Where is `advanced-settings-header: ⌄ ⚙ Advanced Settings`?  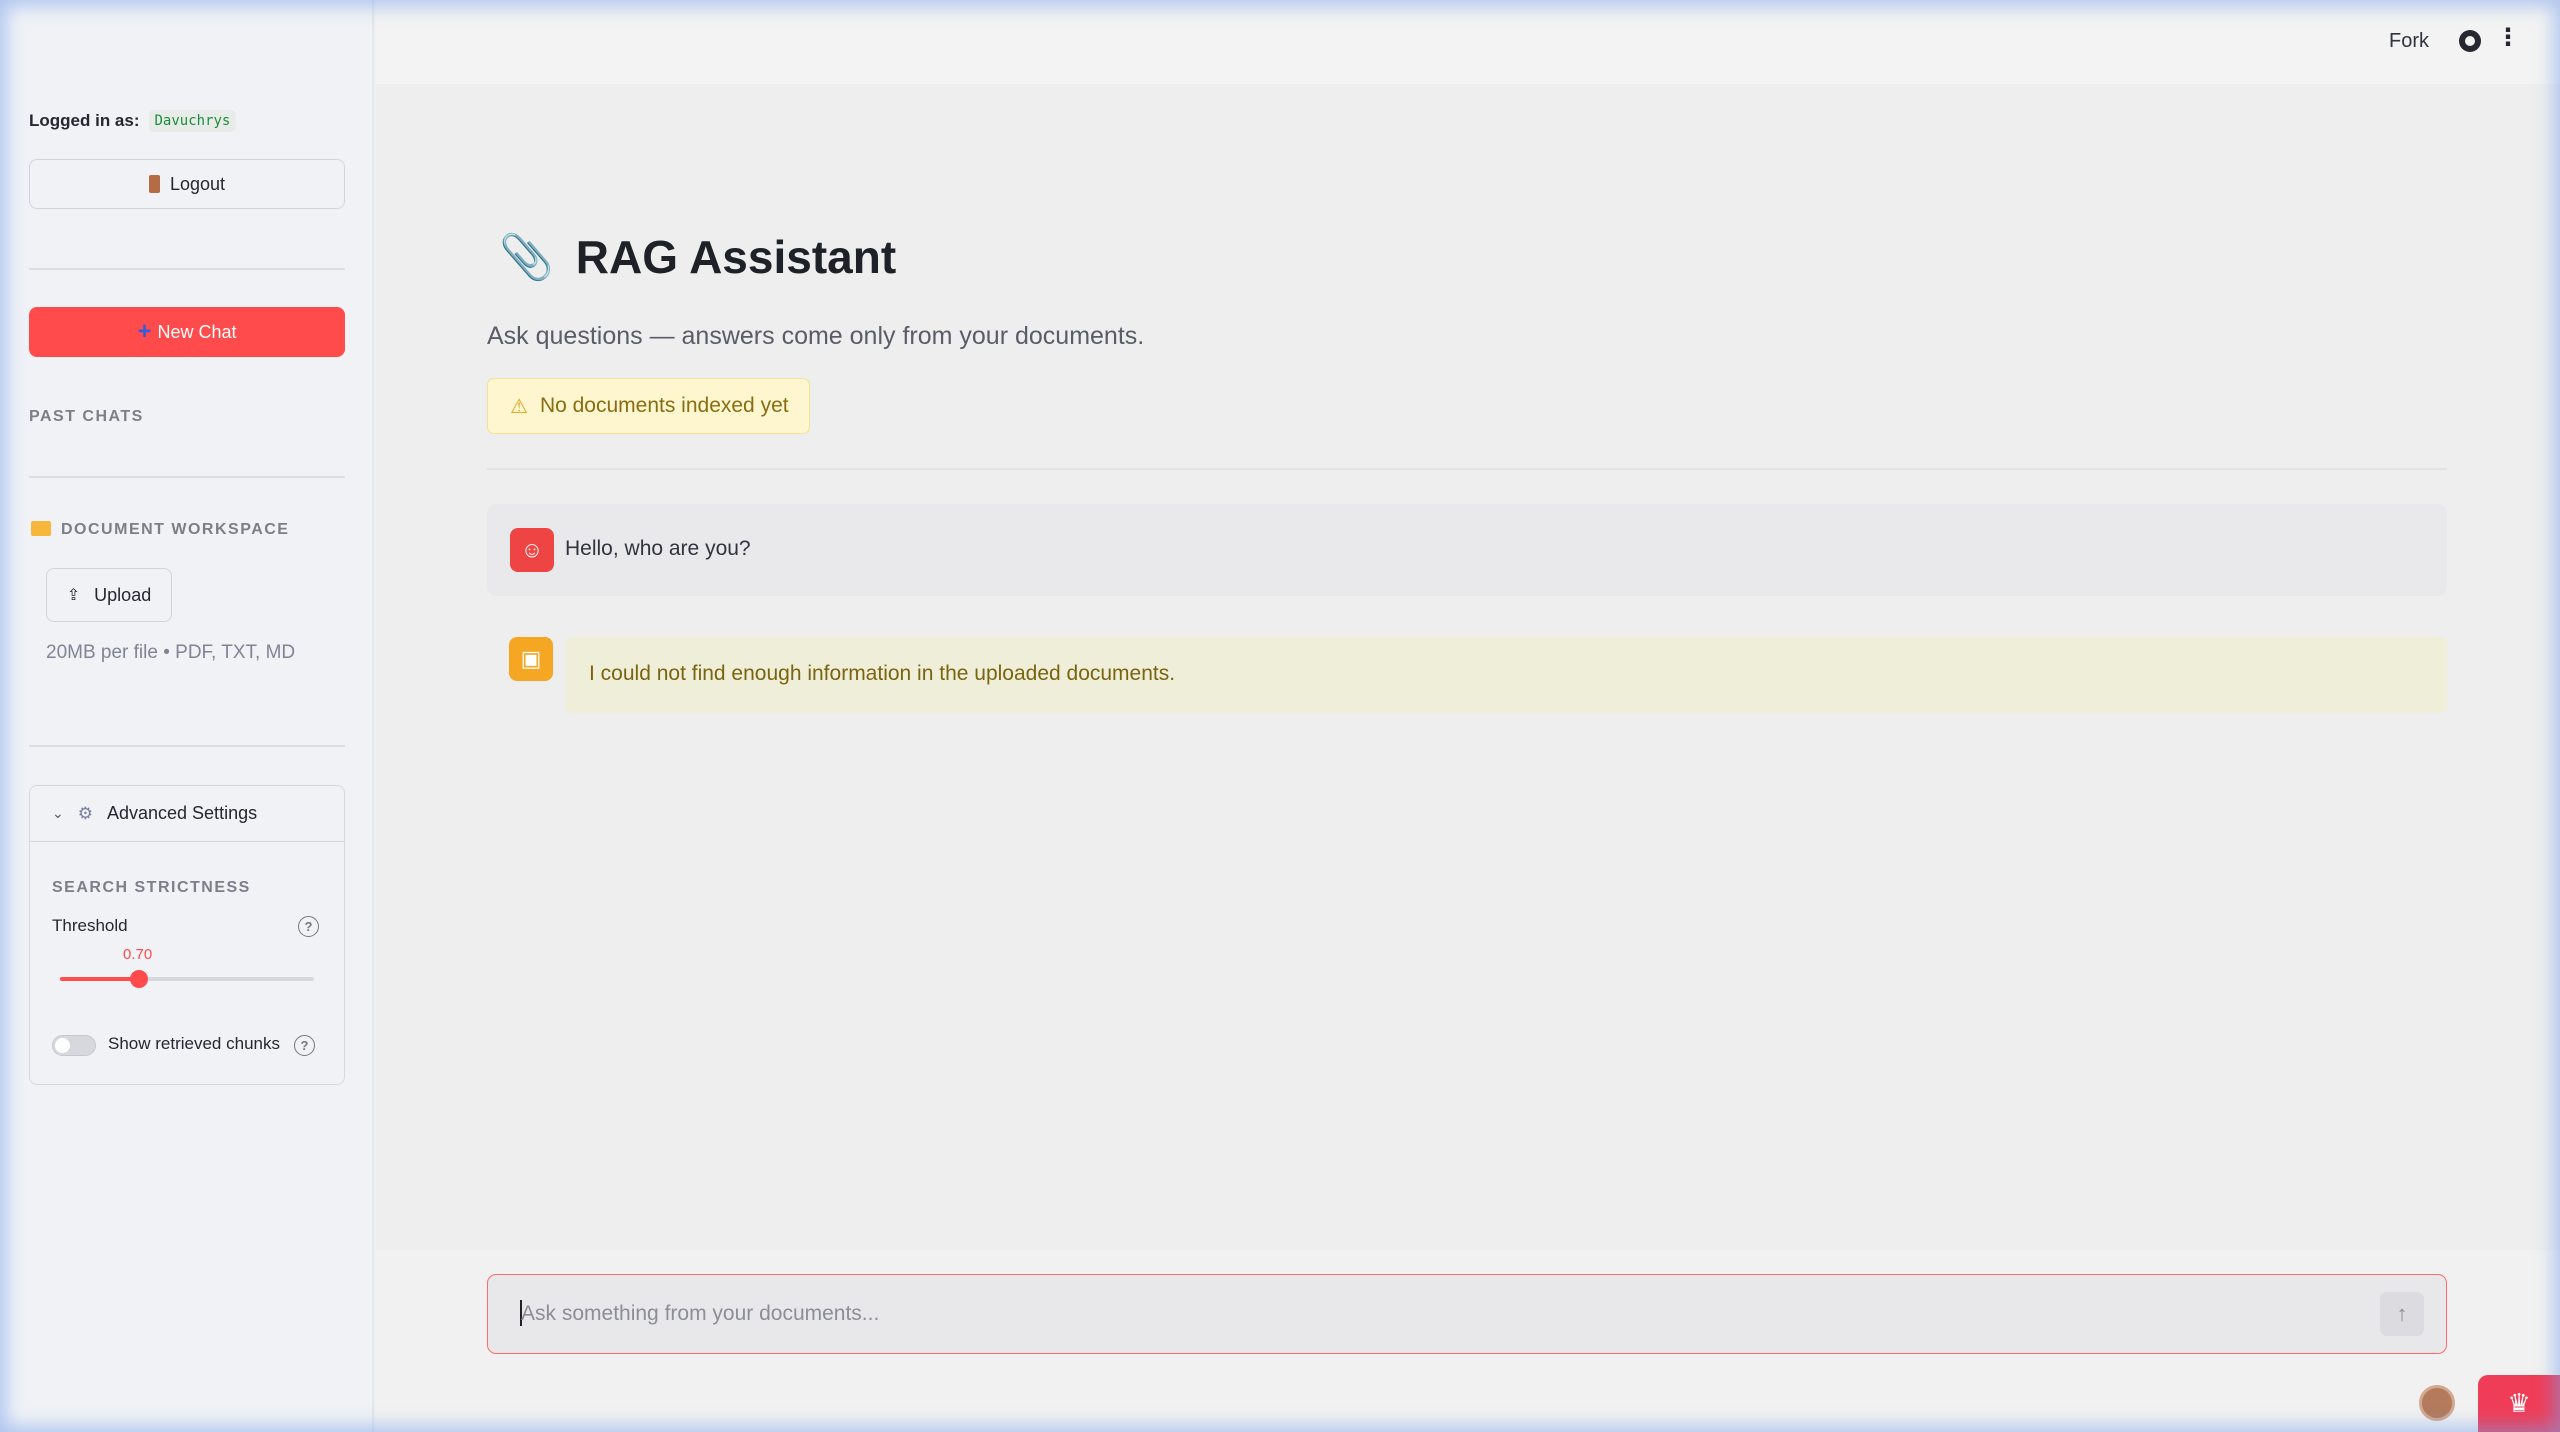
advanced-settings-header: ⌄ ⚙ Advanced Settings is located at coordinates (187, 814).